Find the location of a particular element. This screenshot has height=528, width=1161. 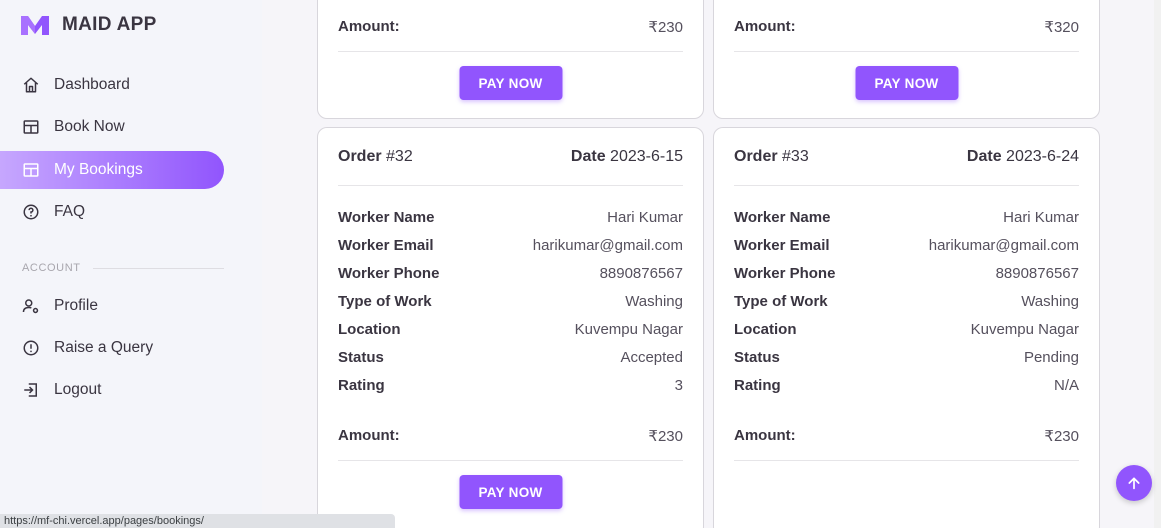

sidebar-item-label: Dashboard is located at coordinates (92, 84).